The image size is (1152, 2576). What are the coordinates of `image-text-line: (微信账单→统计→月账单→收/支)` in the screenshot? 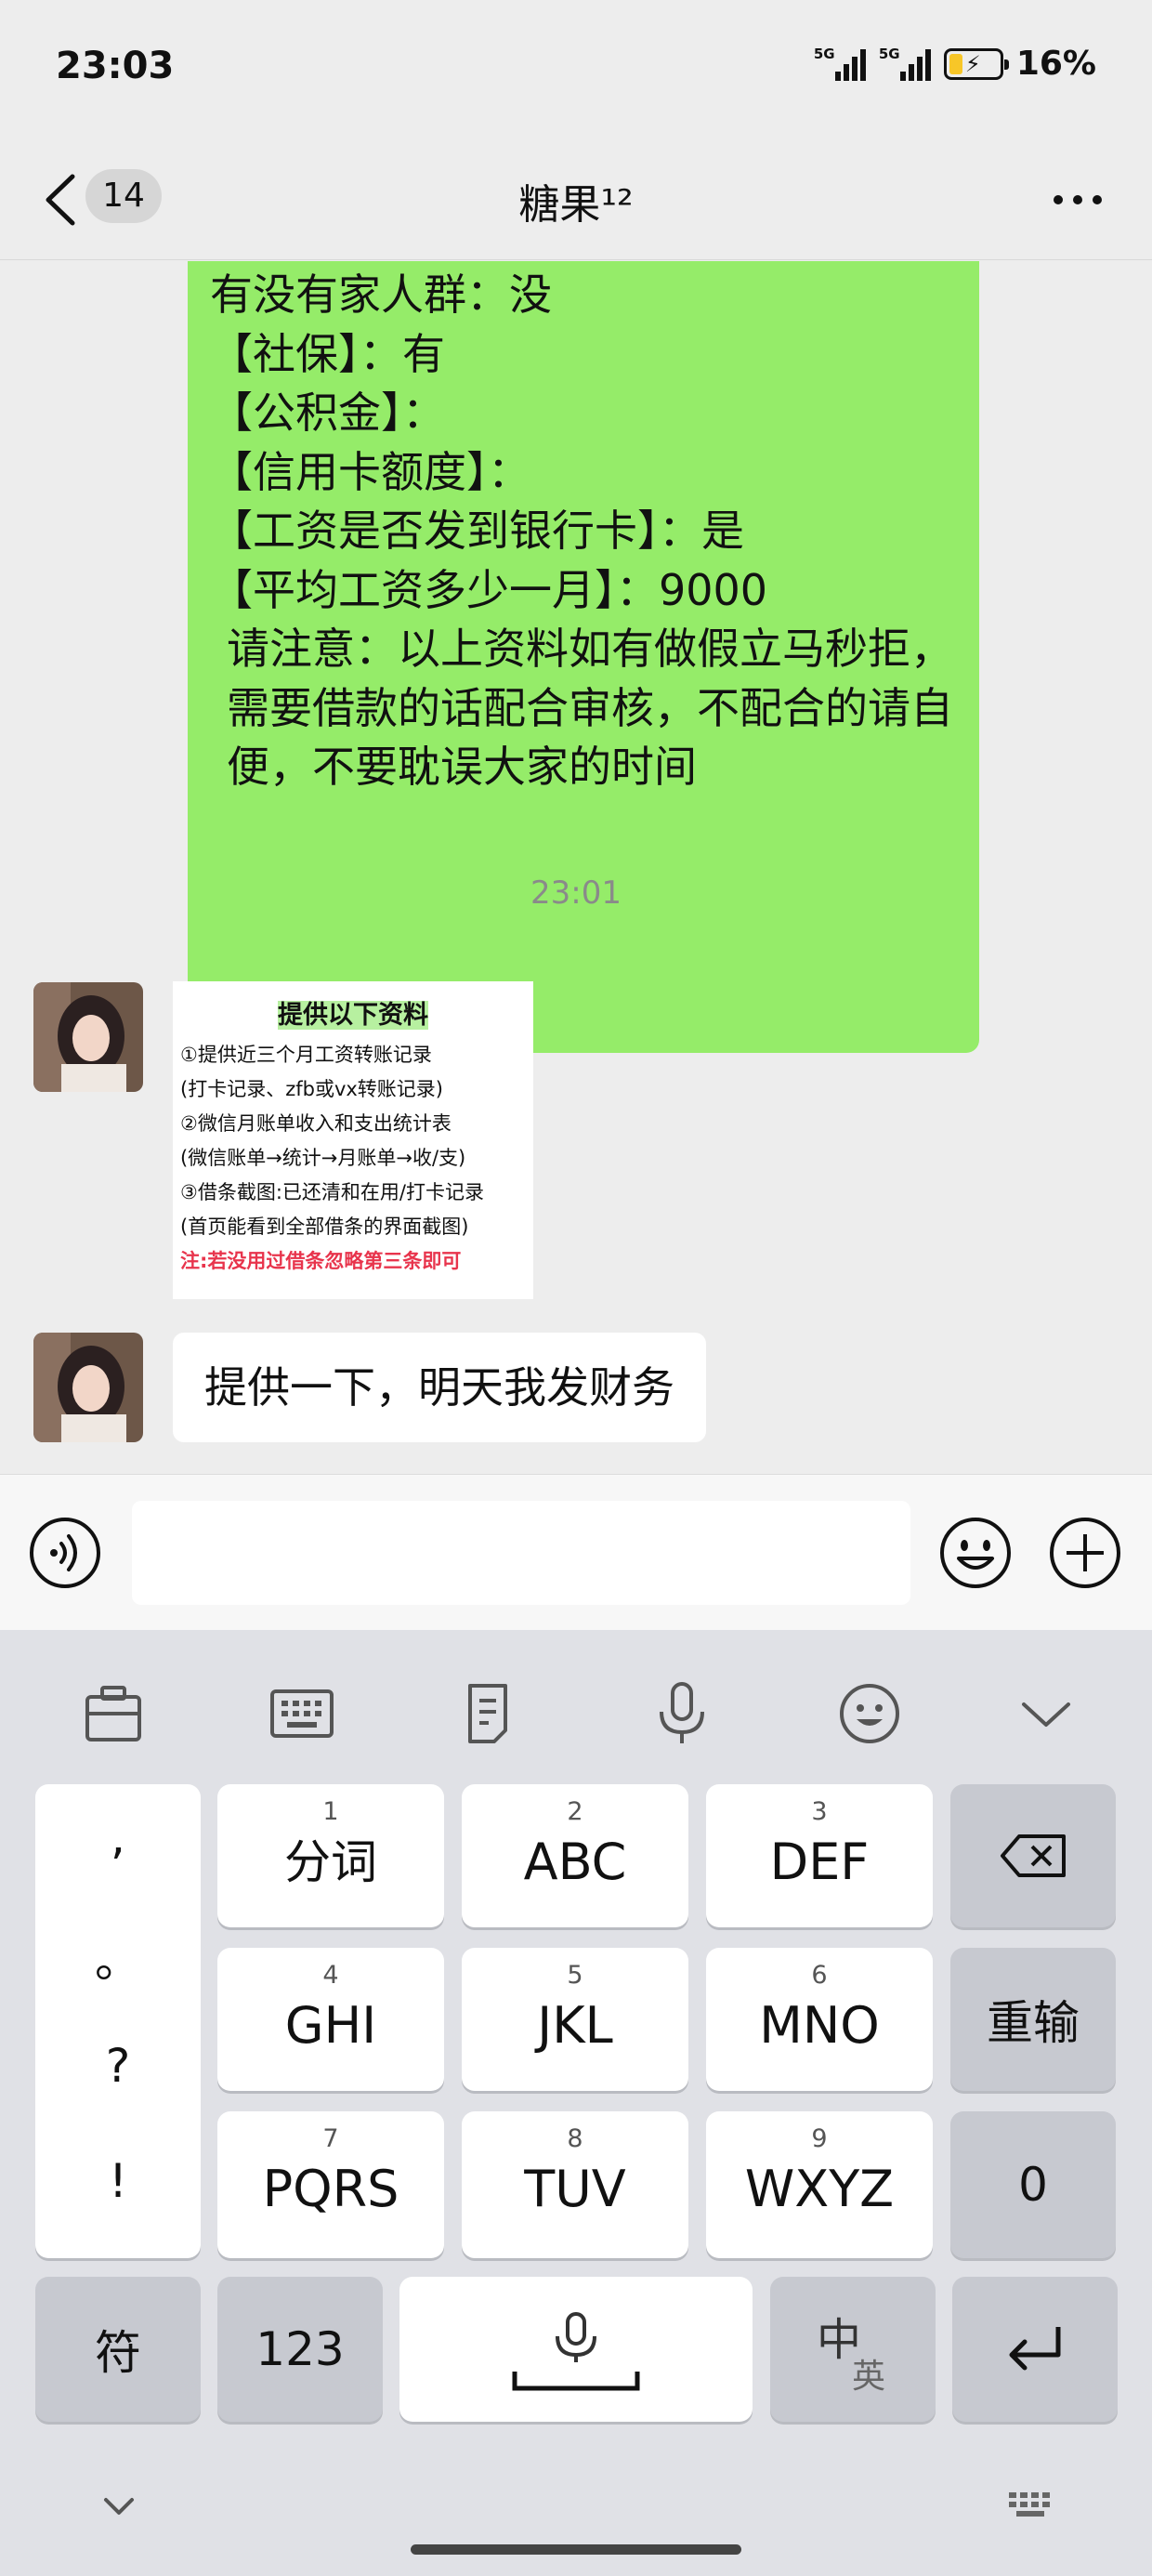 It's located at (323, 1158).